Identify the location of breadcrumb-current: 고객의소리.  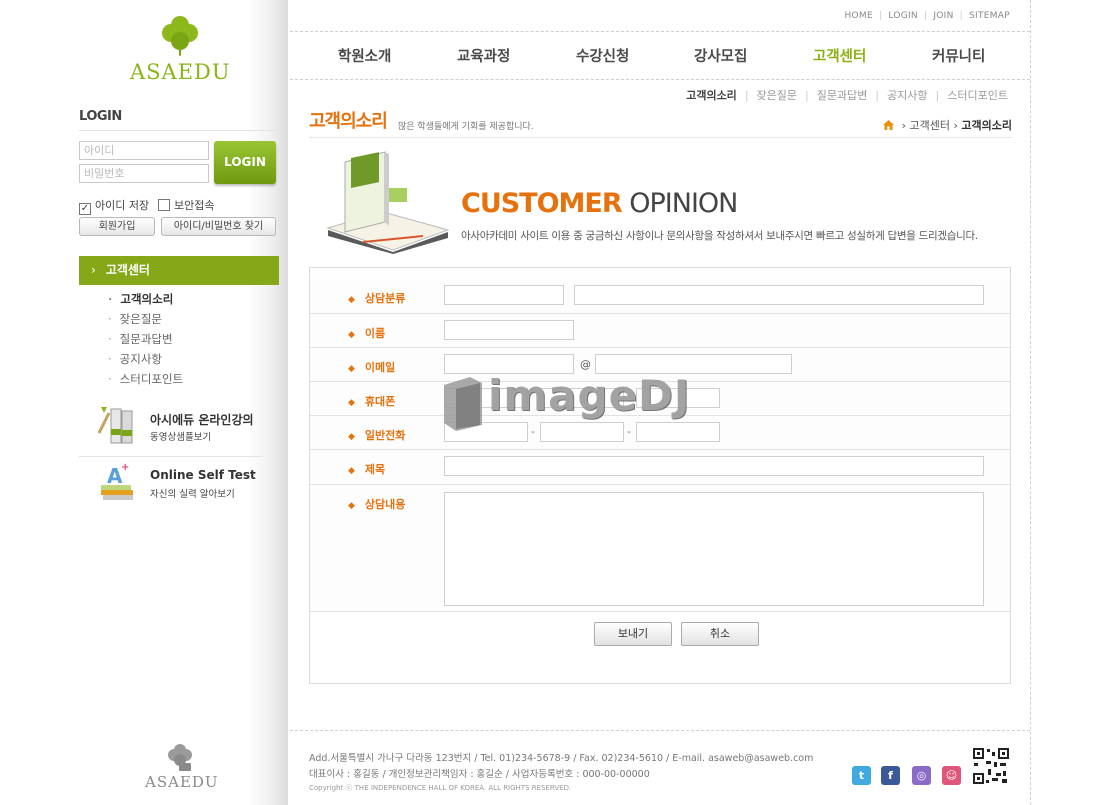
(986, 125).